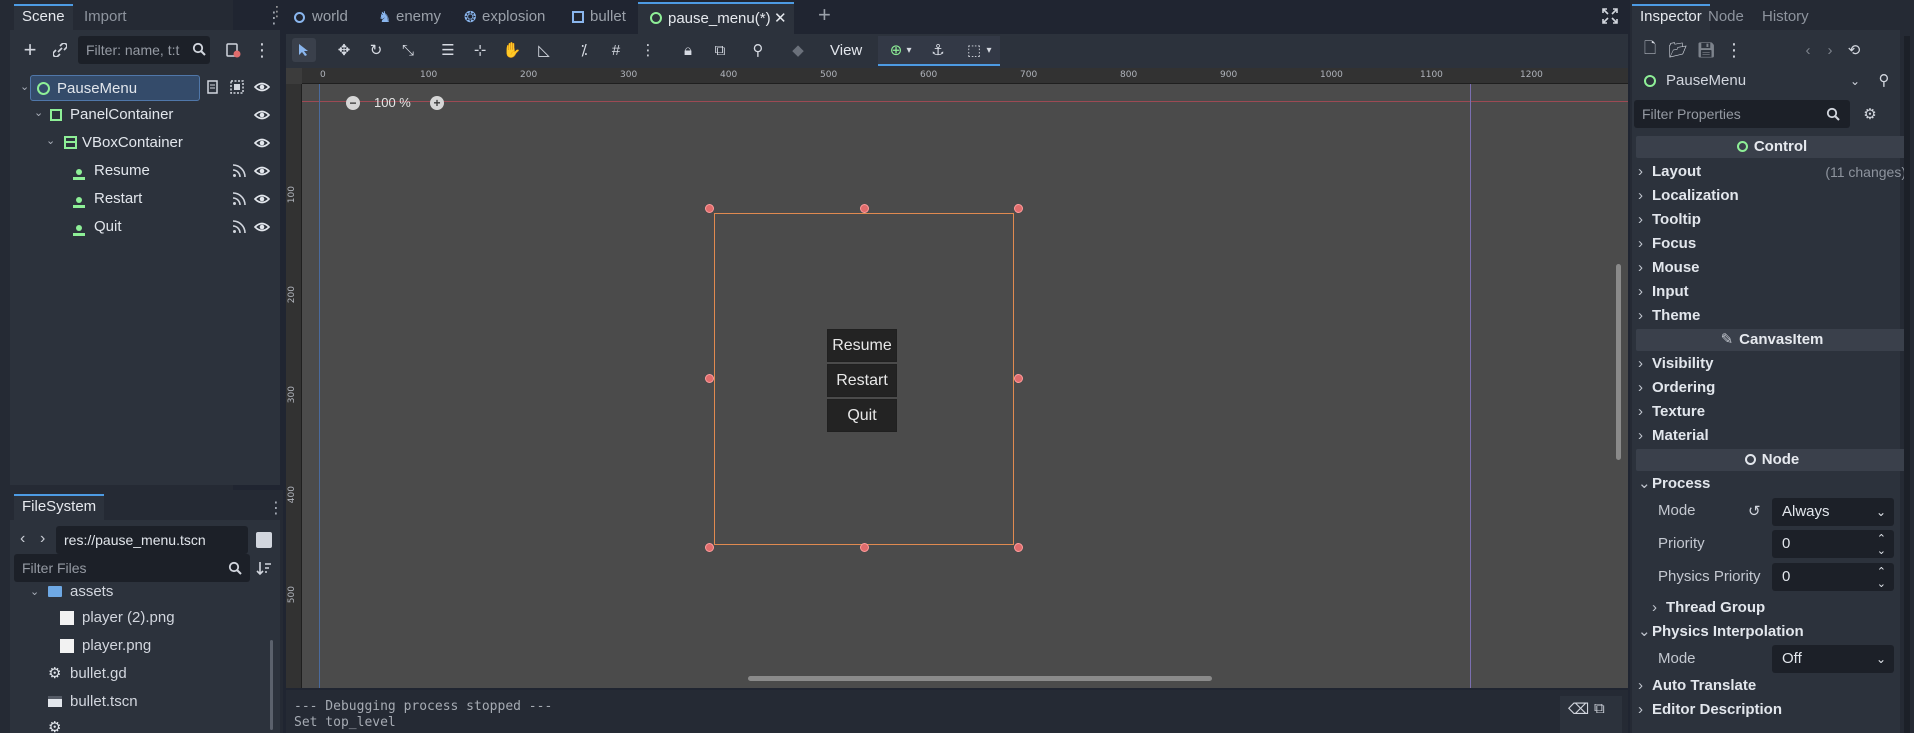  Describe the element at coordinates (1773, 412) in the screenshot. I see `prop-texture: › Texture` at that location.